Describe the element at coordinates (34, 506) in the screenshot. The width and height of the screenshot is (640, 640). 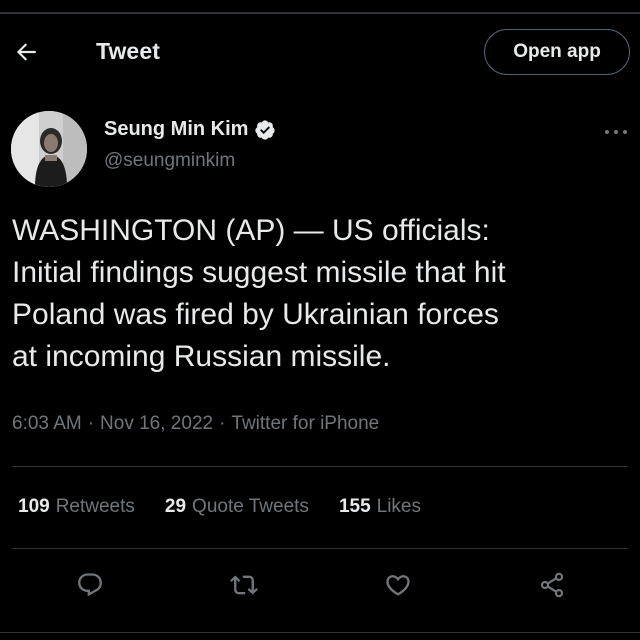
I see `retweets-count: 109` at that location.